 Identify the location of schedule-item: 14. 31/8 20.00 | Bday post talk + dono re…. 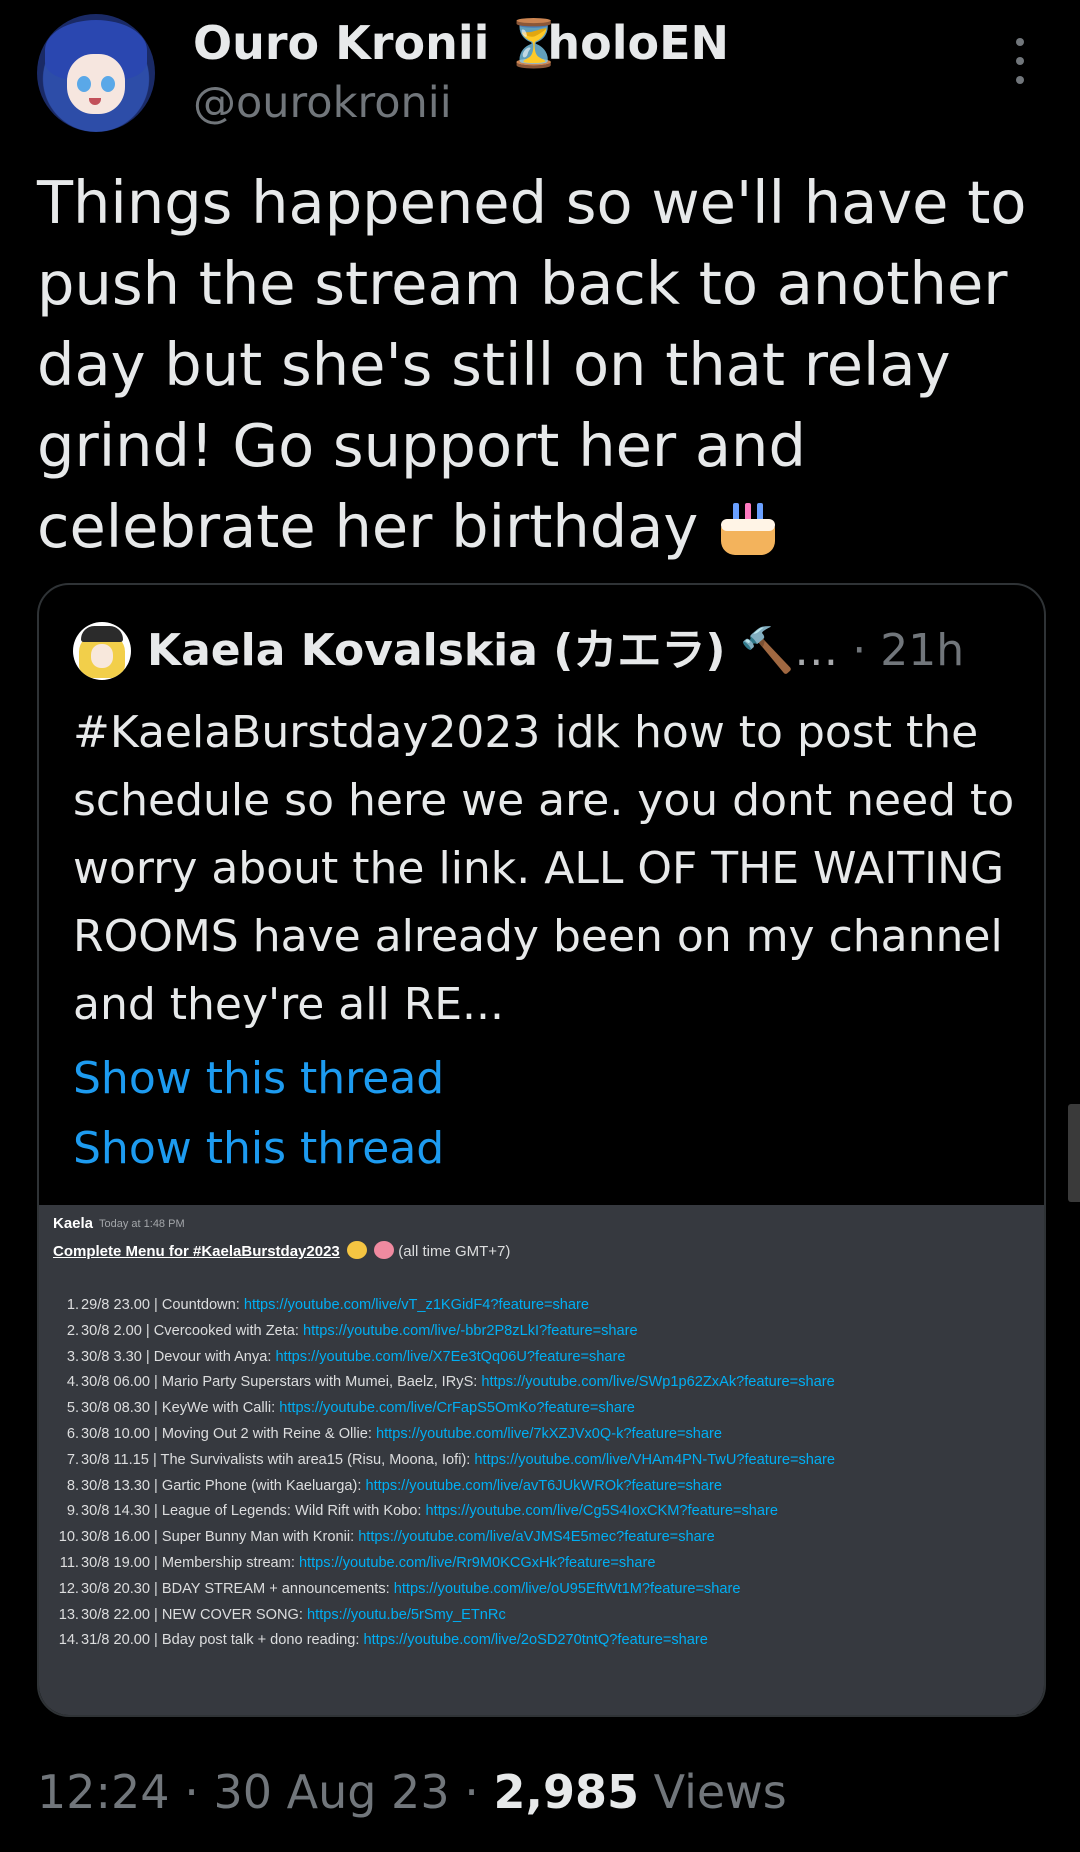
(445, 1641).